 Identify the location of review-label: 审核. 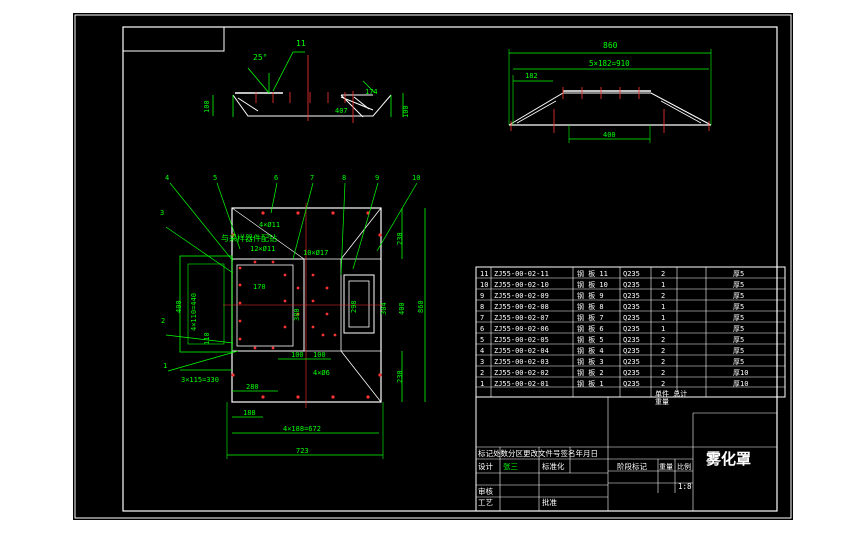
(485, 491).